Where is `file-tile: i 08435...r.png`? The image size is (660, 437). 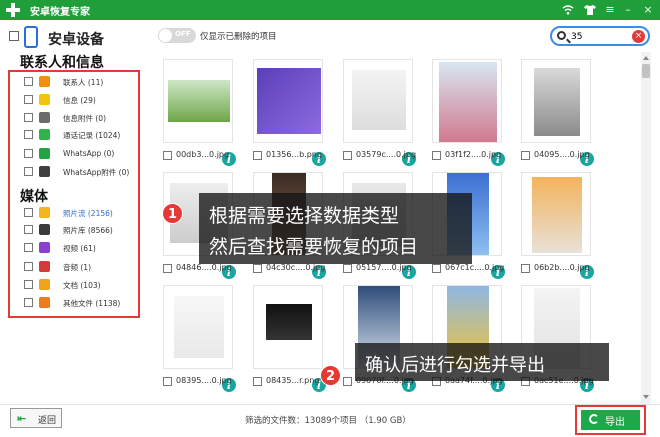 file-tile: i 08435...r.png is located at coordinates (288, 339).